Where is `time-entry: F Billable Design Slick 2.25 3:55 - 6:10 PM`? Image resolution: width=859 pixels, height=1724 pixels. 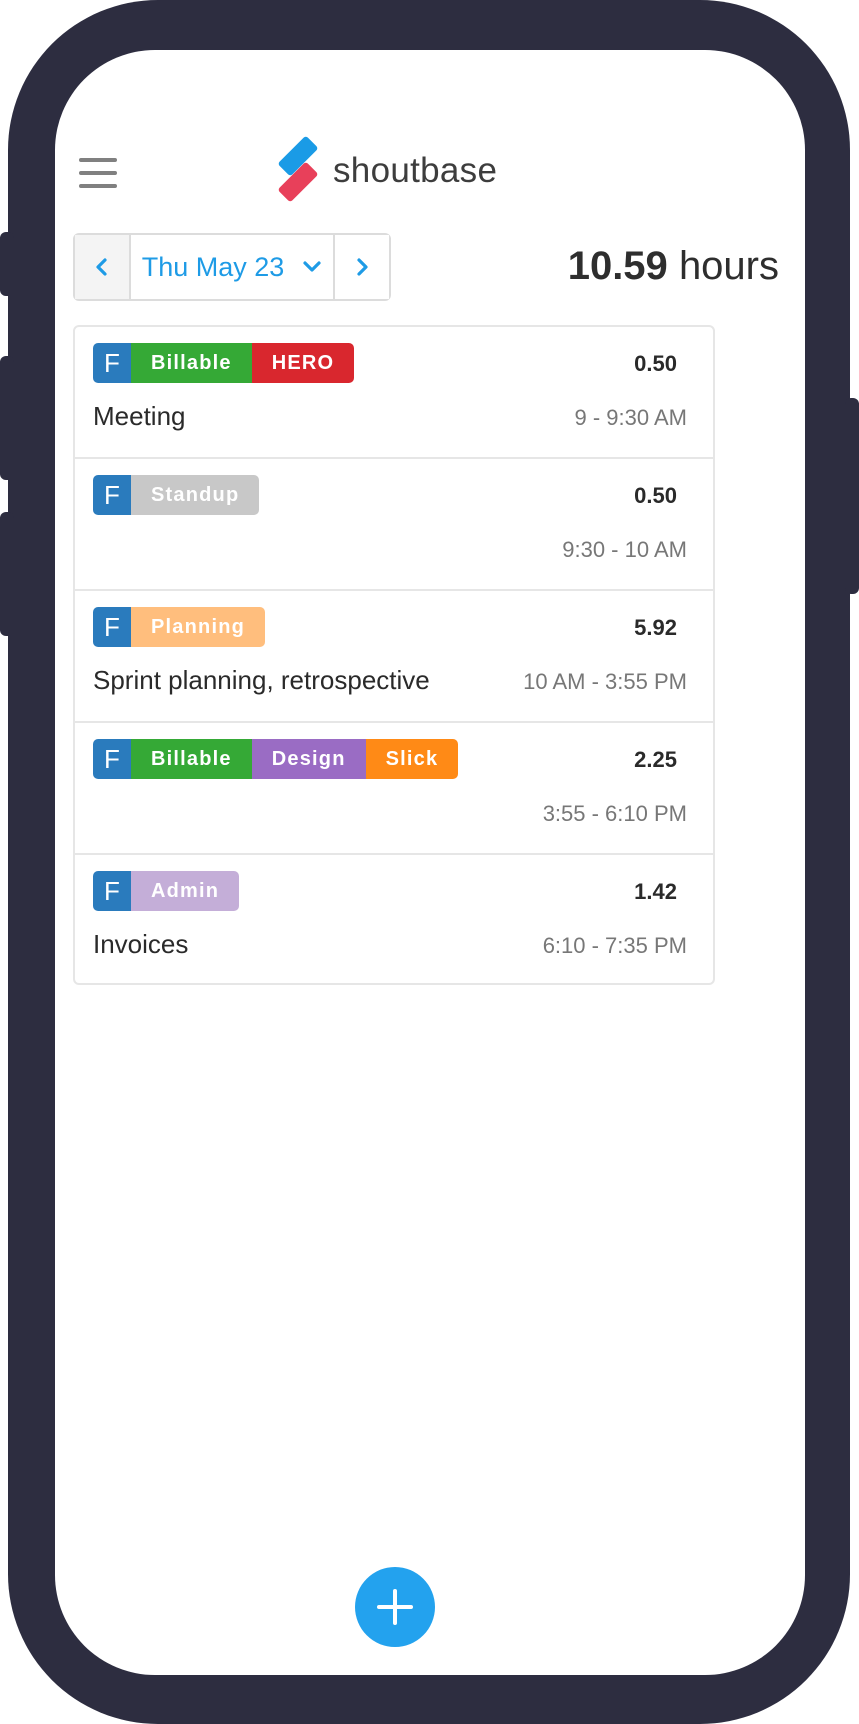
time-entry: F Billable Design Slick 2.25 3:55 - 6:10 PM is located at coordinates (394, 789).